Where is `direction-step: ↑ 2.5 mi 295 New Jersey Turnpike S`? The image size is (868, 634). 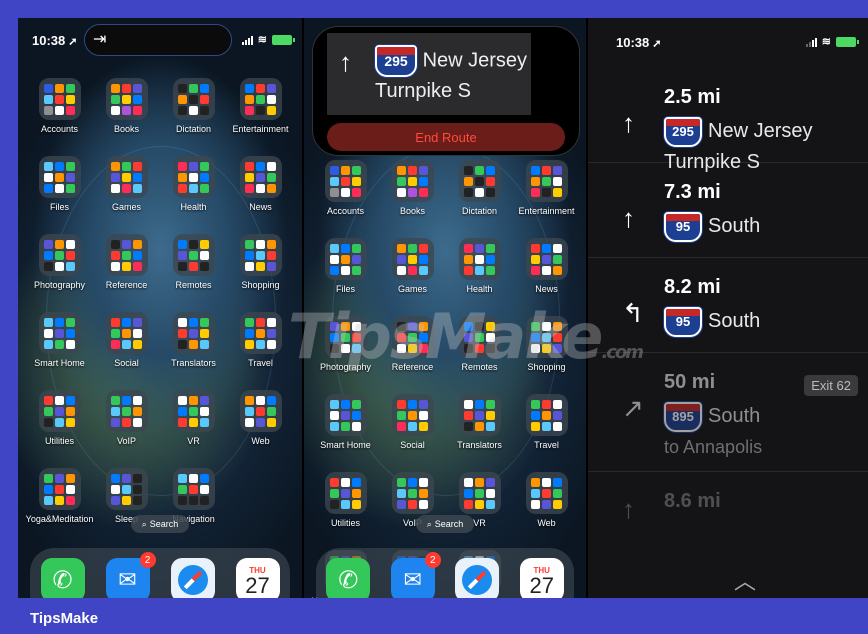 direction-step: ↑ 2.5 mi 295 New Jersey Turnpike S is located at coordinates (728, 120).